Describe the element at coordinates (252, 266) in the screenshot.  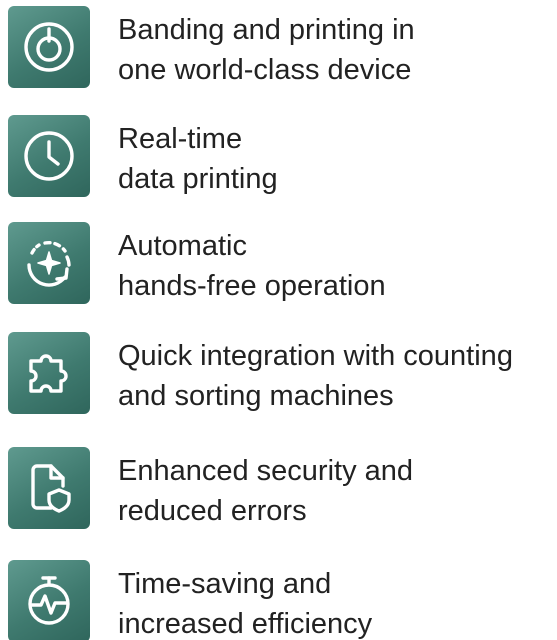
I see `feature-text: Automatic hands-free operation` at that location.